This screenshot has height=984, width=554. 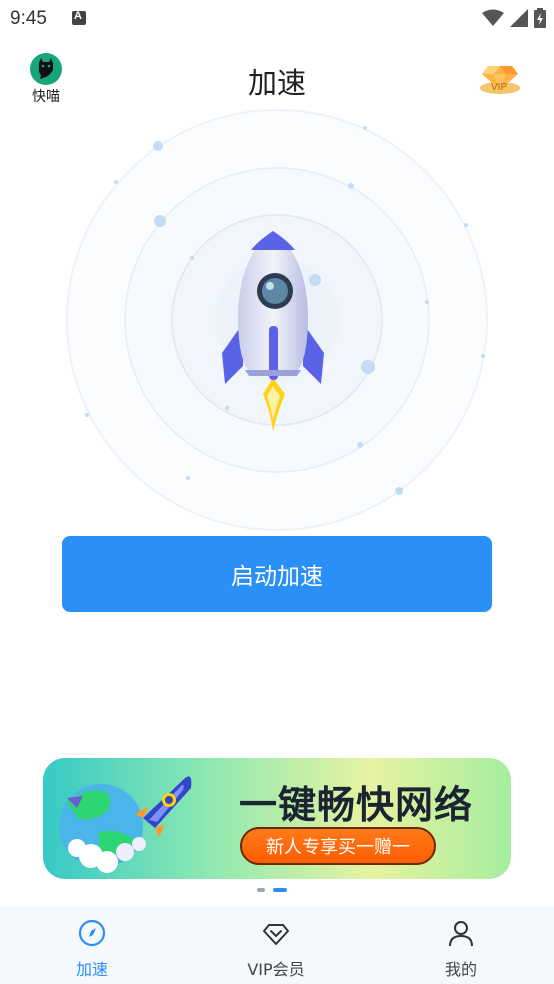 What do you see at coordinates (276, 83) in the screenshot?
I see `page-title: 加速` at bounding box center [276, 83].